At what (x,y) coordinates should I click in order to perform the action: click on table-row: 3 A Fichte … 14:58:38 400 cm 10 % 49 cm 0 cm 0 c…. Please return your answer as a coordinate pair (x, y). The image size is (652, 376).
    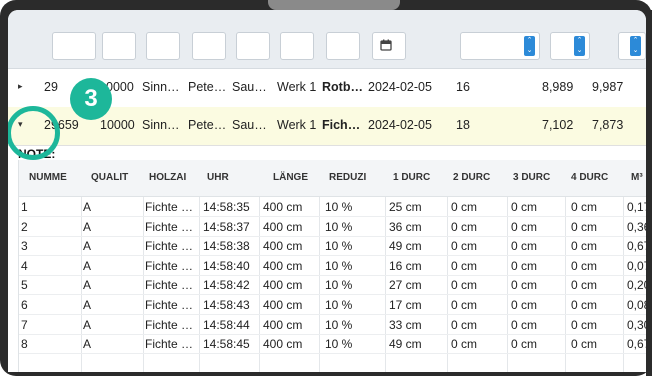
    Looking at the image, I should click on (332, 247).